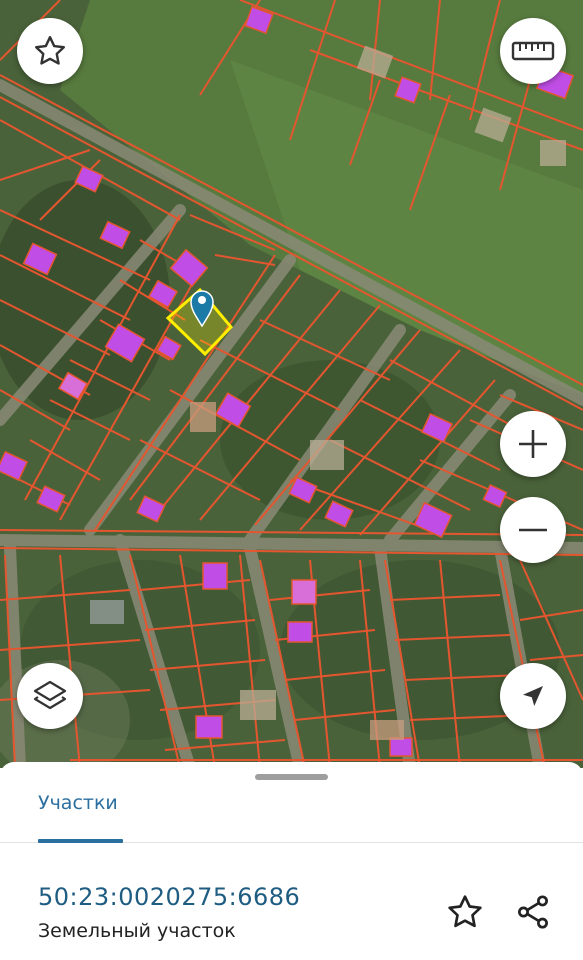 Image resolution: width=583 pixels, height=960 pixels. I want to click on parcel-type: Земельный участок, so click(137, 931).